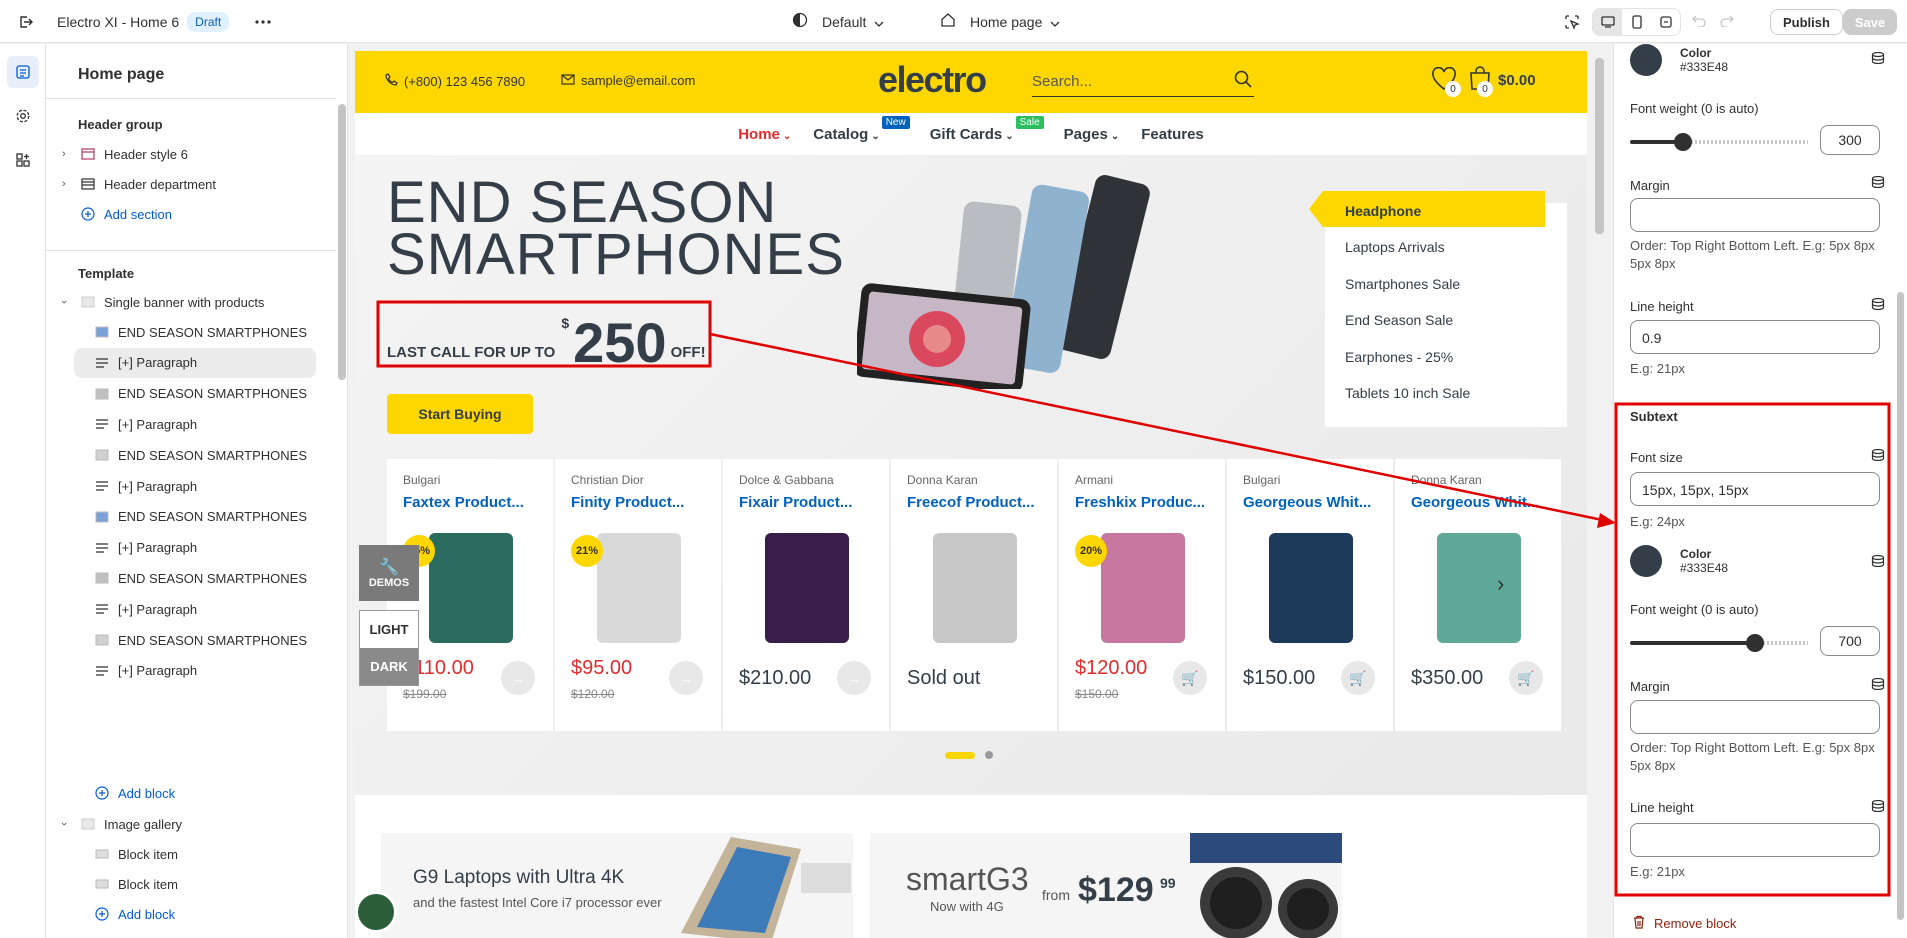 The width and height of the screenshot is (1907, 938). I want to click on gear-icon, so click(23, 116).